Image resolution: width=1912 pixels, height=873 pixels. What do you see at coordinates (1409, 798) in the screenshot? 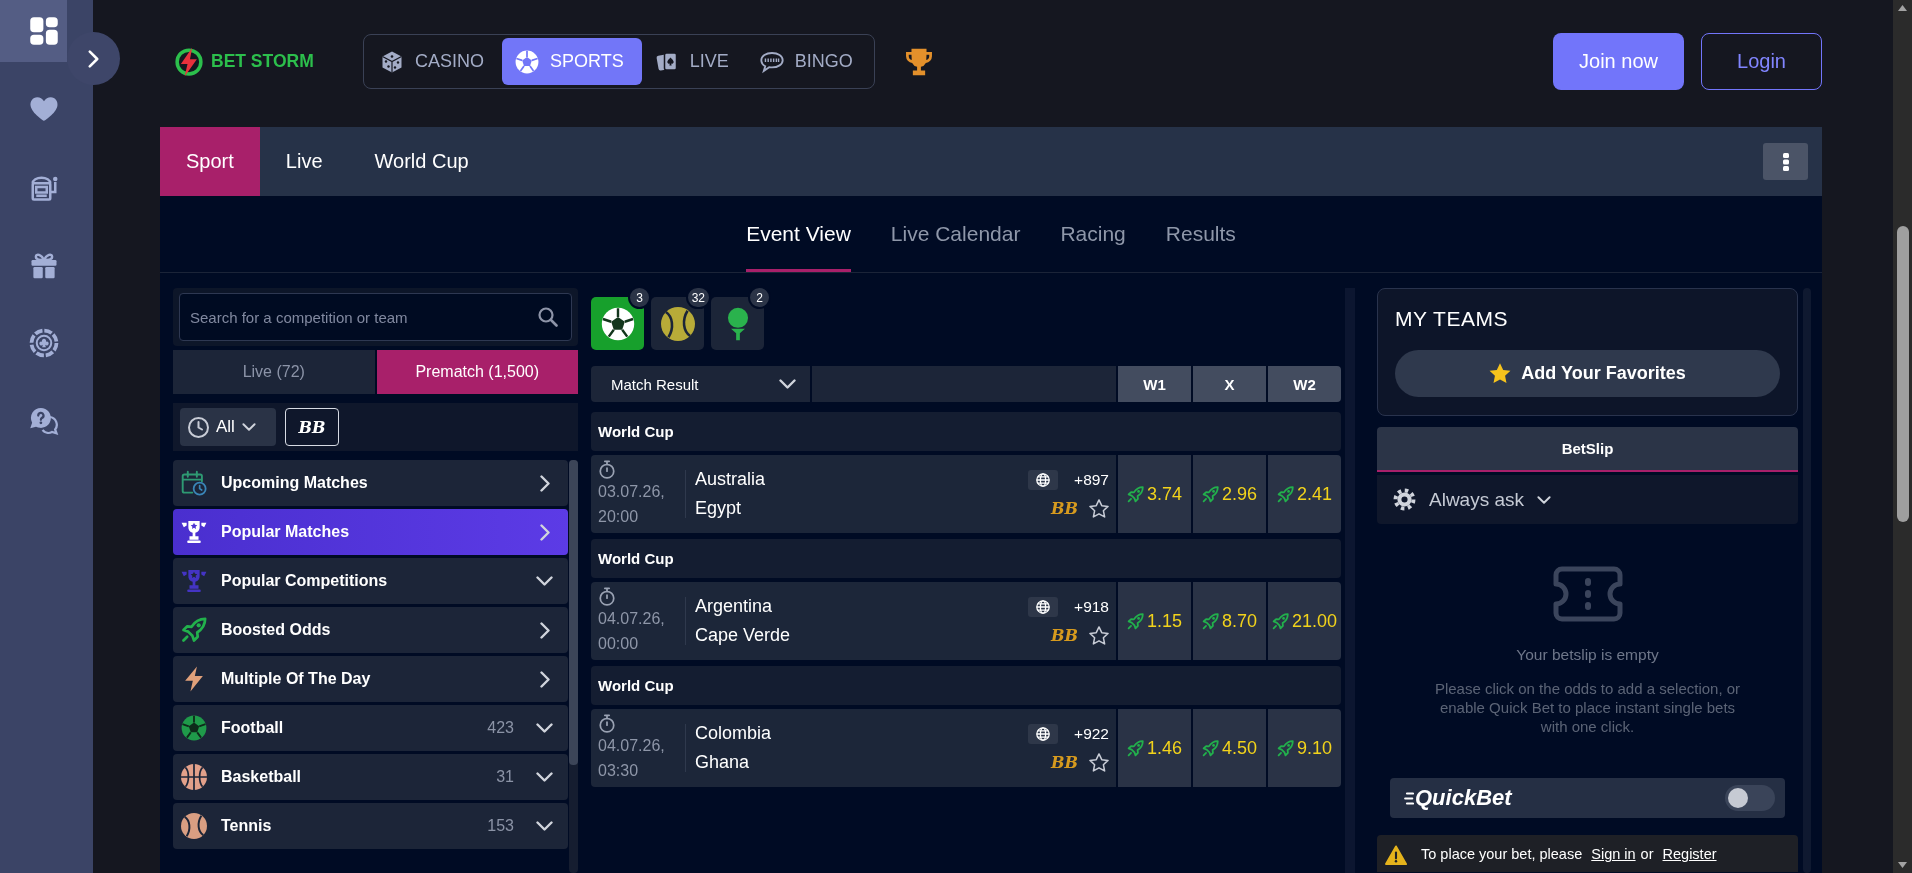
I see `speed-lines-icon` at bounding box center [1409, 798].